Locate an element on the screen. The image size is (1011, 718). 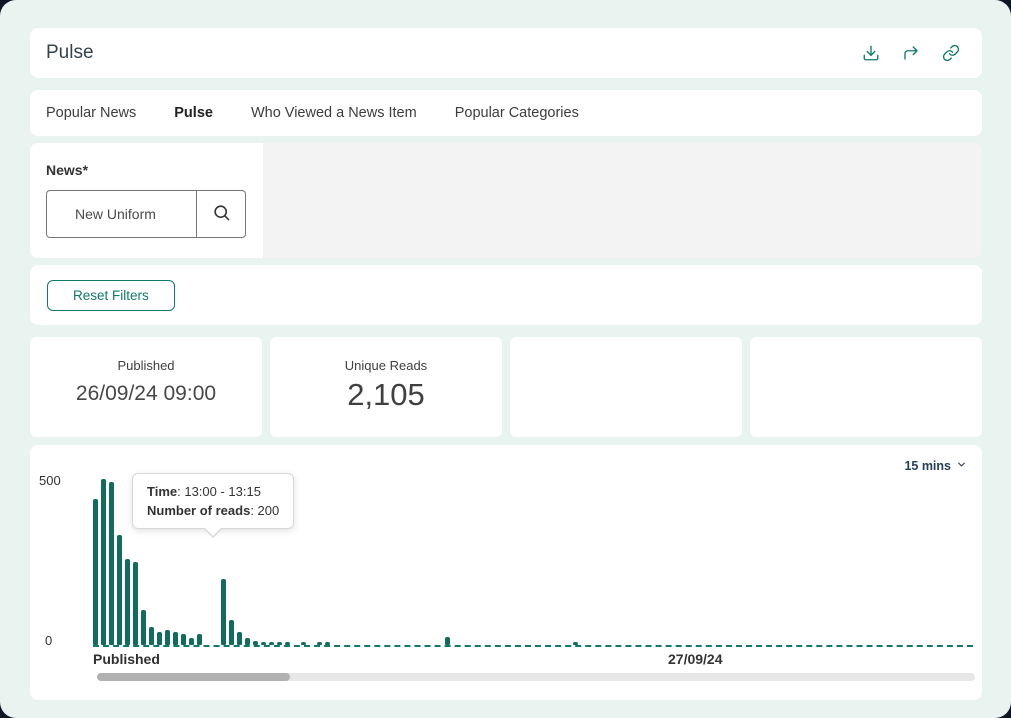
link-icon is located at coordinates (951, 53).